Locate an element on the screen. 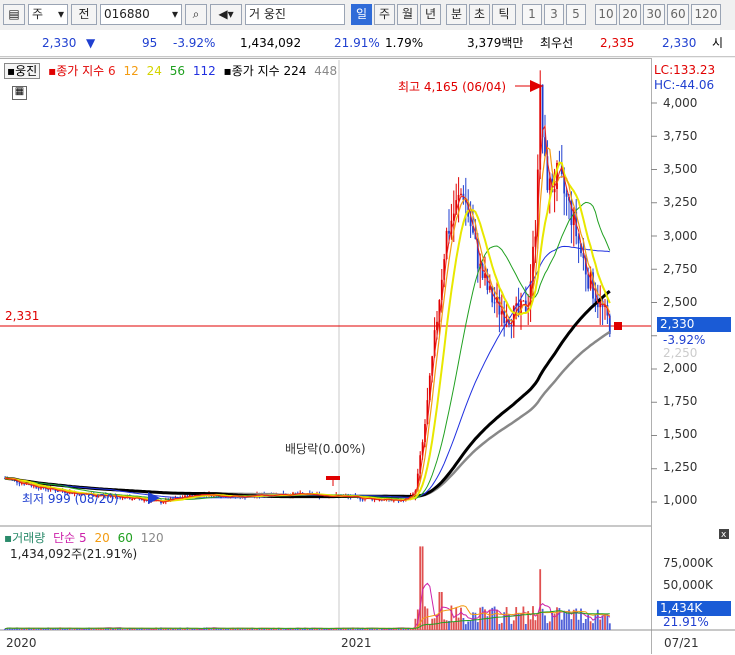 This screenshot has height=655, width=735. ma12-legend: 12 is located at coordinates (131, 71).